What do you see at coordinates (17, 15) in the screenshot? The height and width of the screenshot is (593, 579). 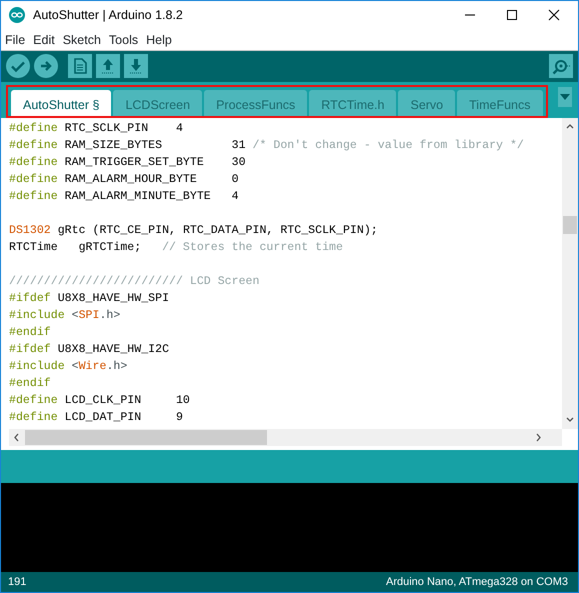 I see `arduino-logo-icon` at bounding box center [17, 15].